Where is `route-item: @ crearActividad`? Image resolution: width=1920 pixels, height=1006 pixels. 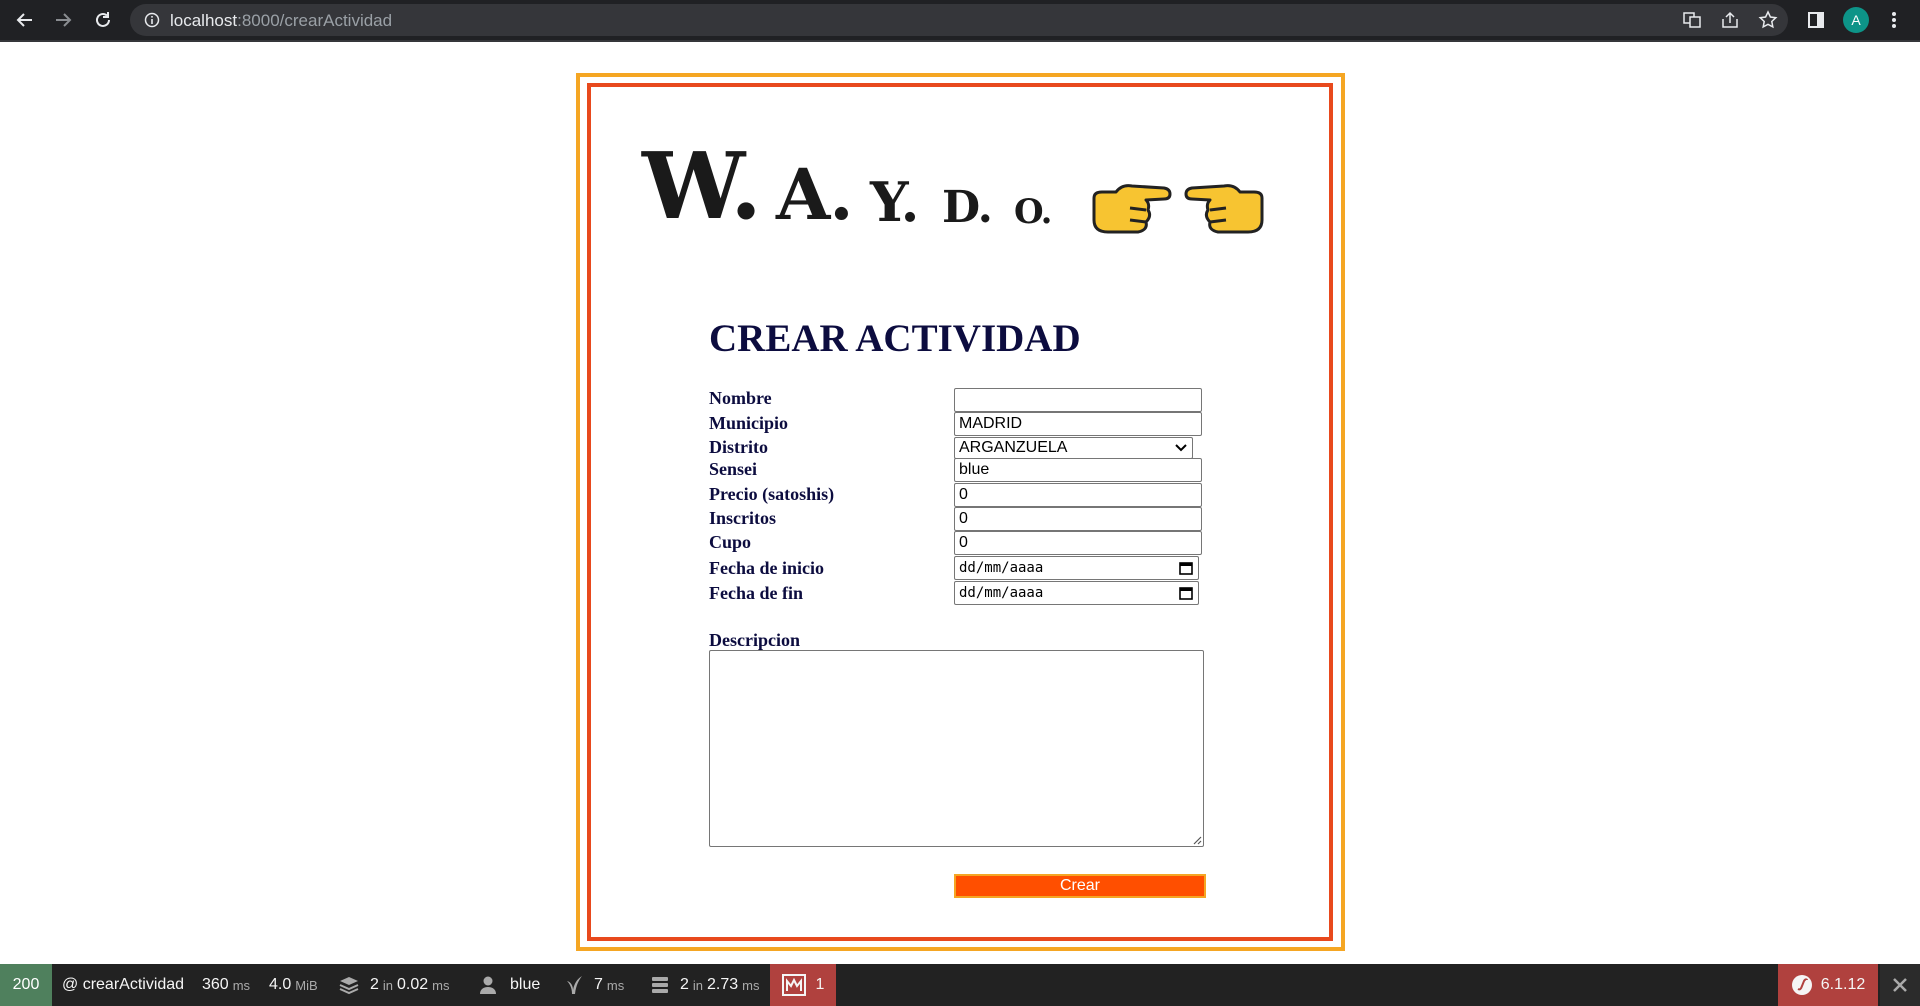 route-item: @ crearActividad is located at coordinates (123, 985).